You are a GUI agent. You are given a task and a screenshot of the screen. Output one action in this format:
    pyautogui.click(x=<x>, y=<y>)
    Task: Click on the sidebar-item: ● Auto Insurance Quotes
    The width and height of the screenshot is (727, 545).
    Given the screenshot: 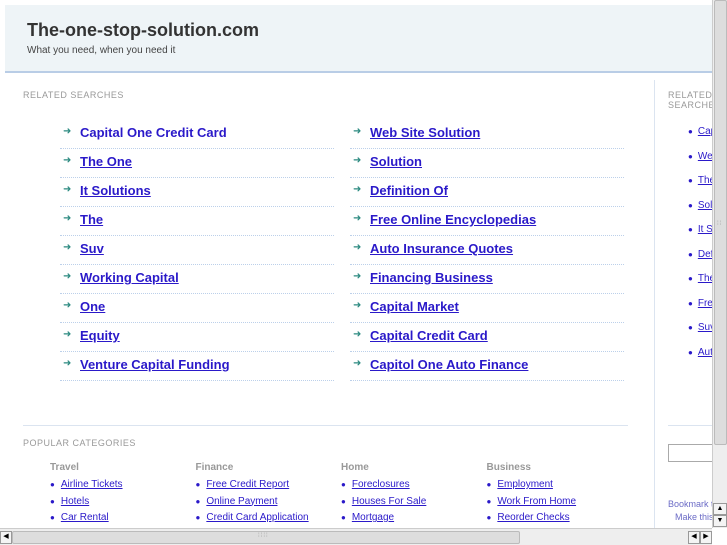 What is the action you would take?
    pyautogui.click(x=700, y=352)
    